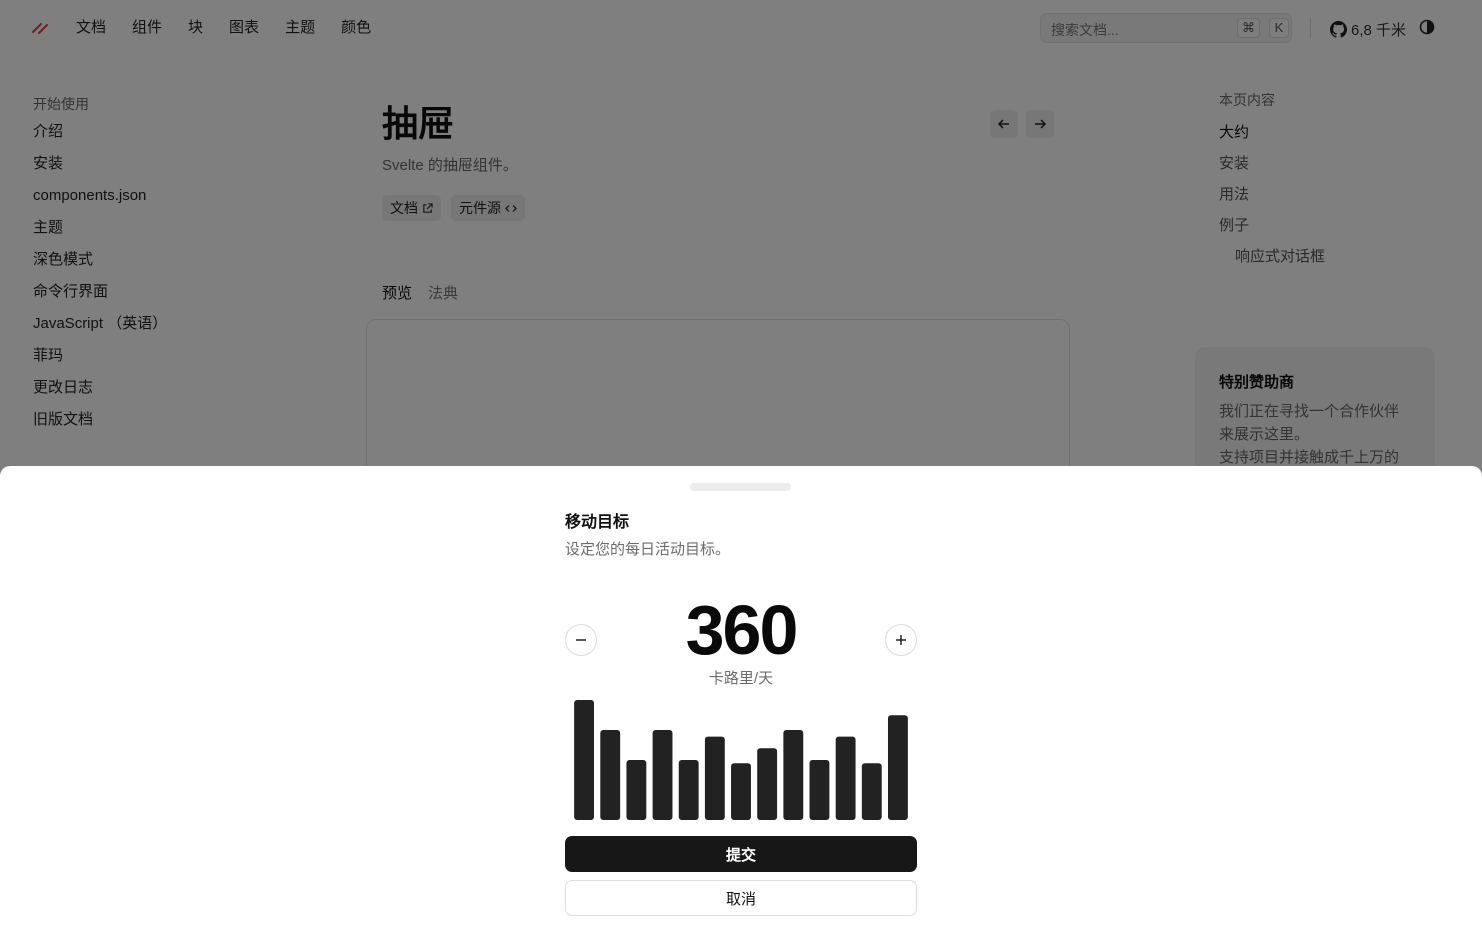 The width and height of the screenshot is (1482, 932). I want to click on increase-button, so click(901, 640).